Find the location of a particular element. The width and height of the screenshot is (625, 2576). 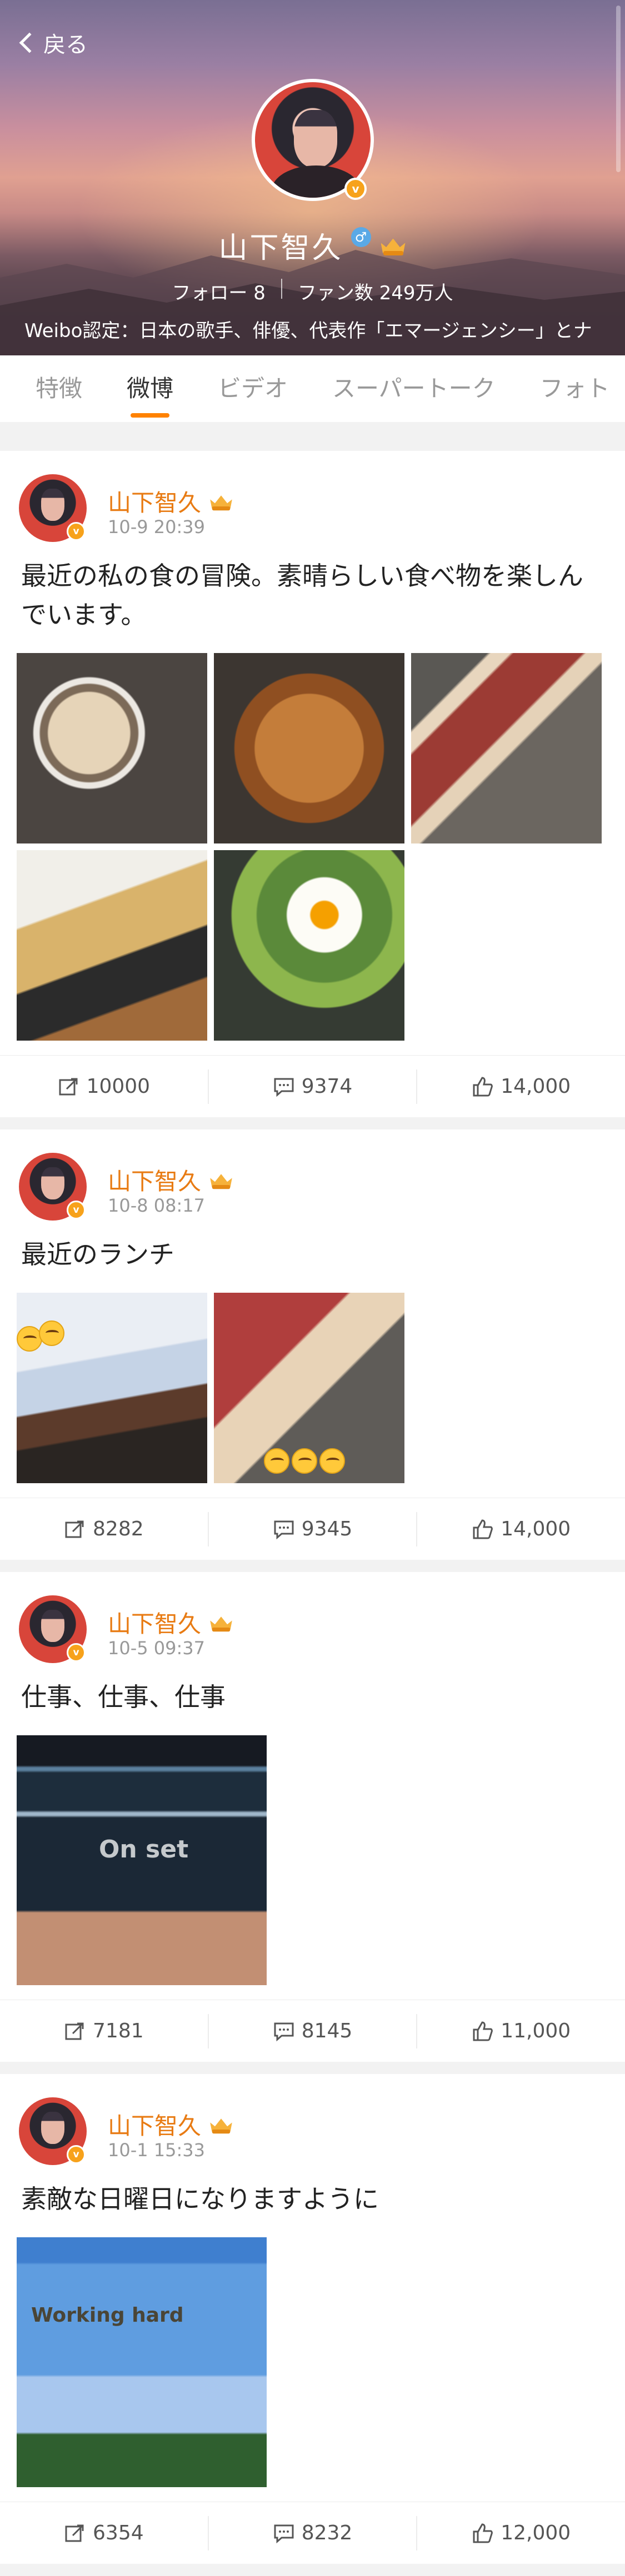

post-text: 仕事、仕事、仕事 is located at coordinates (124, 1697).